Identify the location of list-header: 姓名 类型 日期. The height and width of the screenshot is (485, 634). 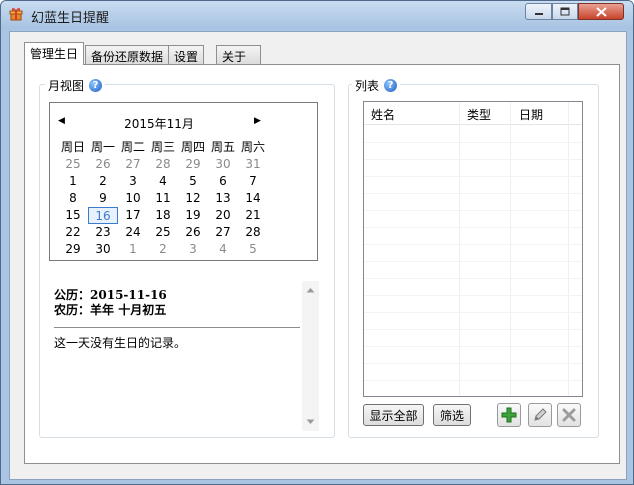
(473, 113).